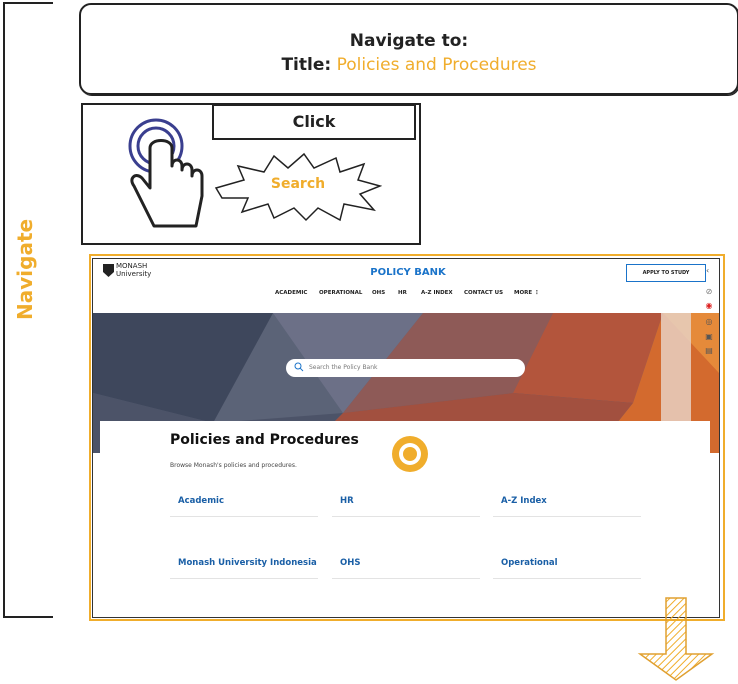 Image resolution: width=738 pixels, height=684 pixels. Describe the element at coordinates (529, 563) in the screenshot. I see `category-operational: Operational` at that location.